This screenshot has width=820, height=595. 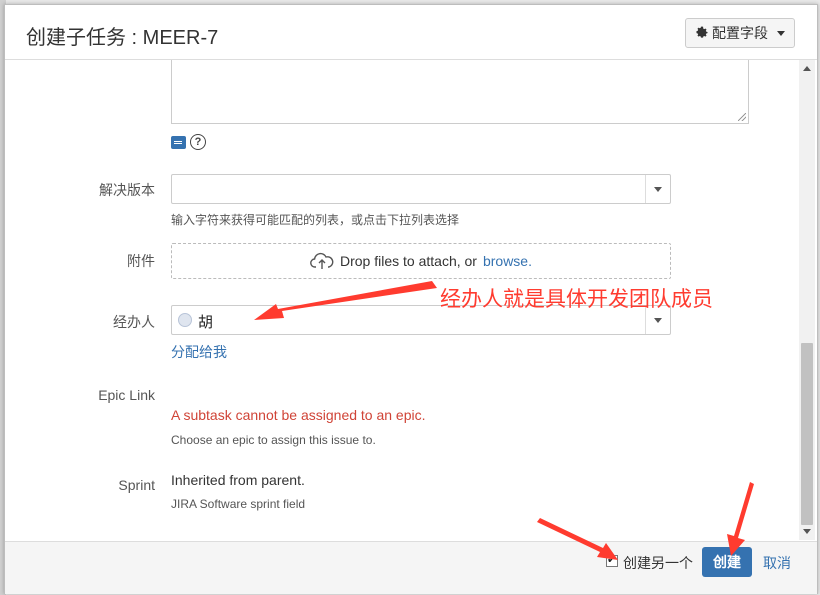 What do you see at coordinates (127, 190) in the screenshot?
I see `fix-version-label: 解决版本` at bounding box center [127, 190].